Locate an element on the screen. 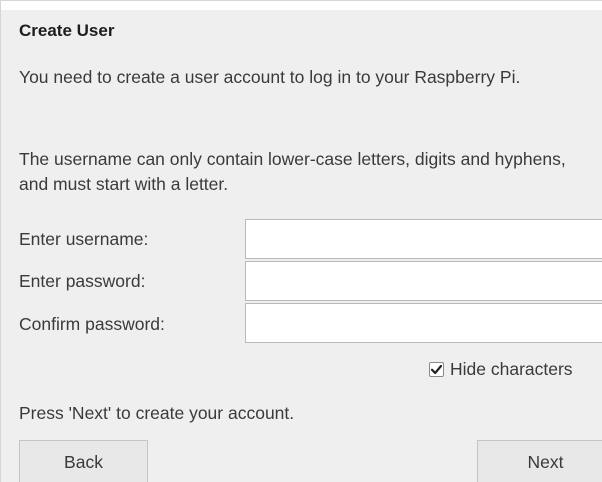  username-label: Enter username: is located at coordinates (84, 239).